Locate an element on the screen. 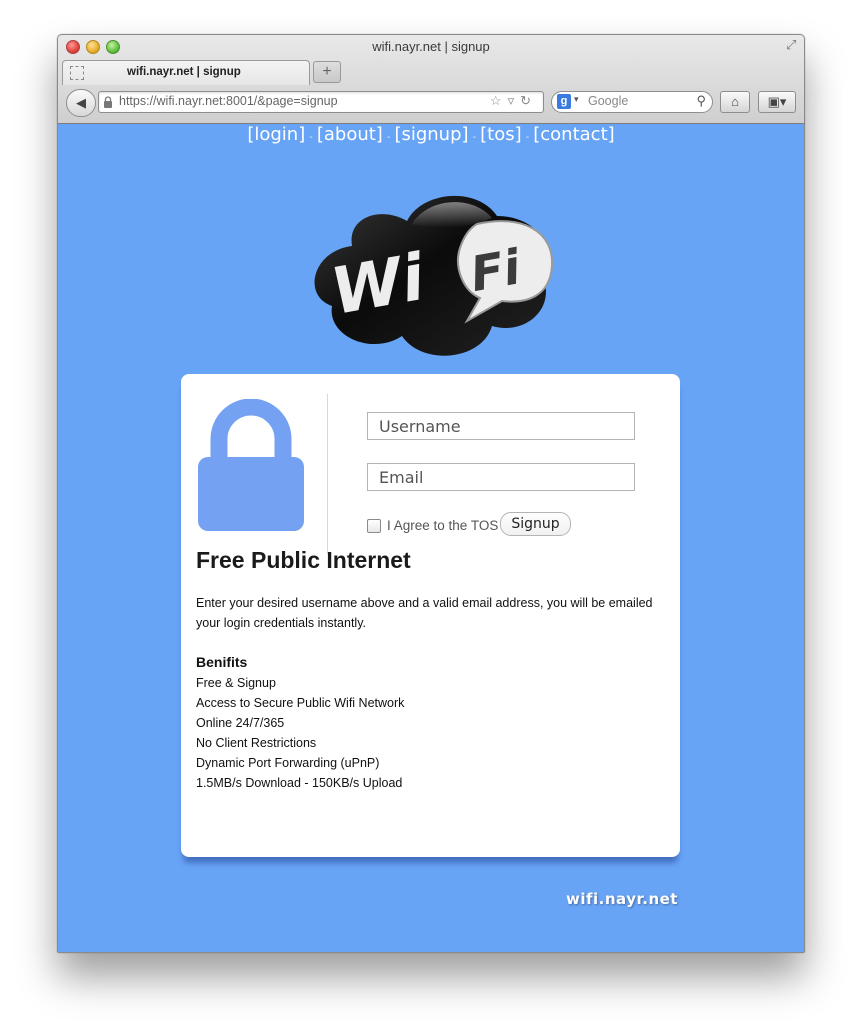 This screenshot has width=860, height=1031. wifi-logo: Wi Fi is located at coordinates (434, 275).